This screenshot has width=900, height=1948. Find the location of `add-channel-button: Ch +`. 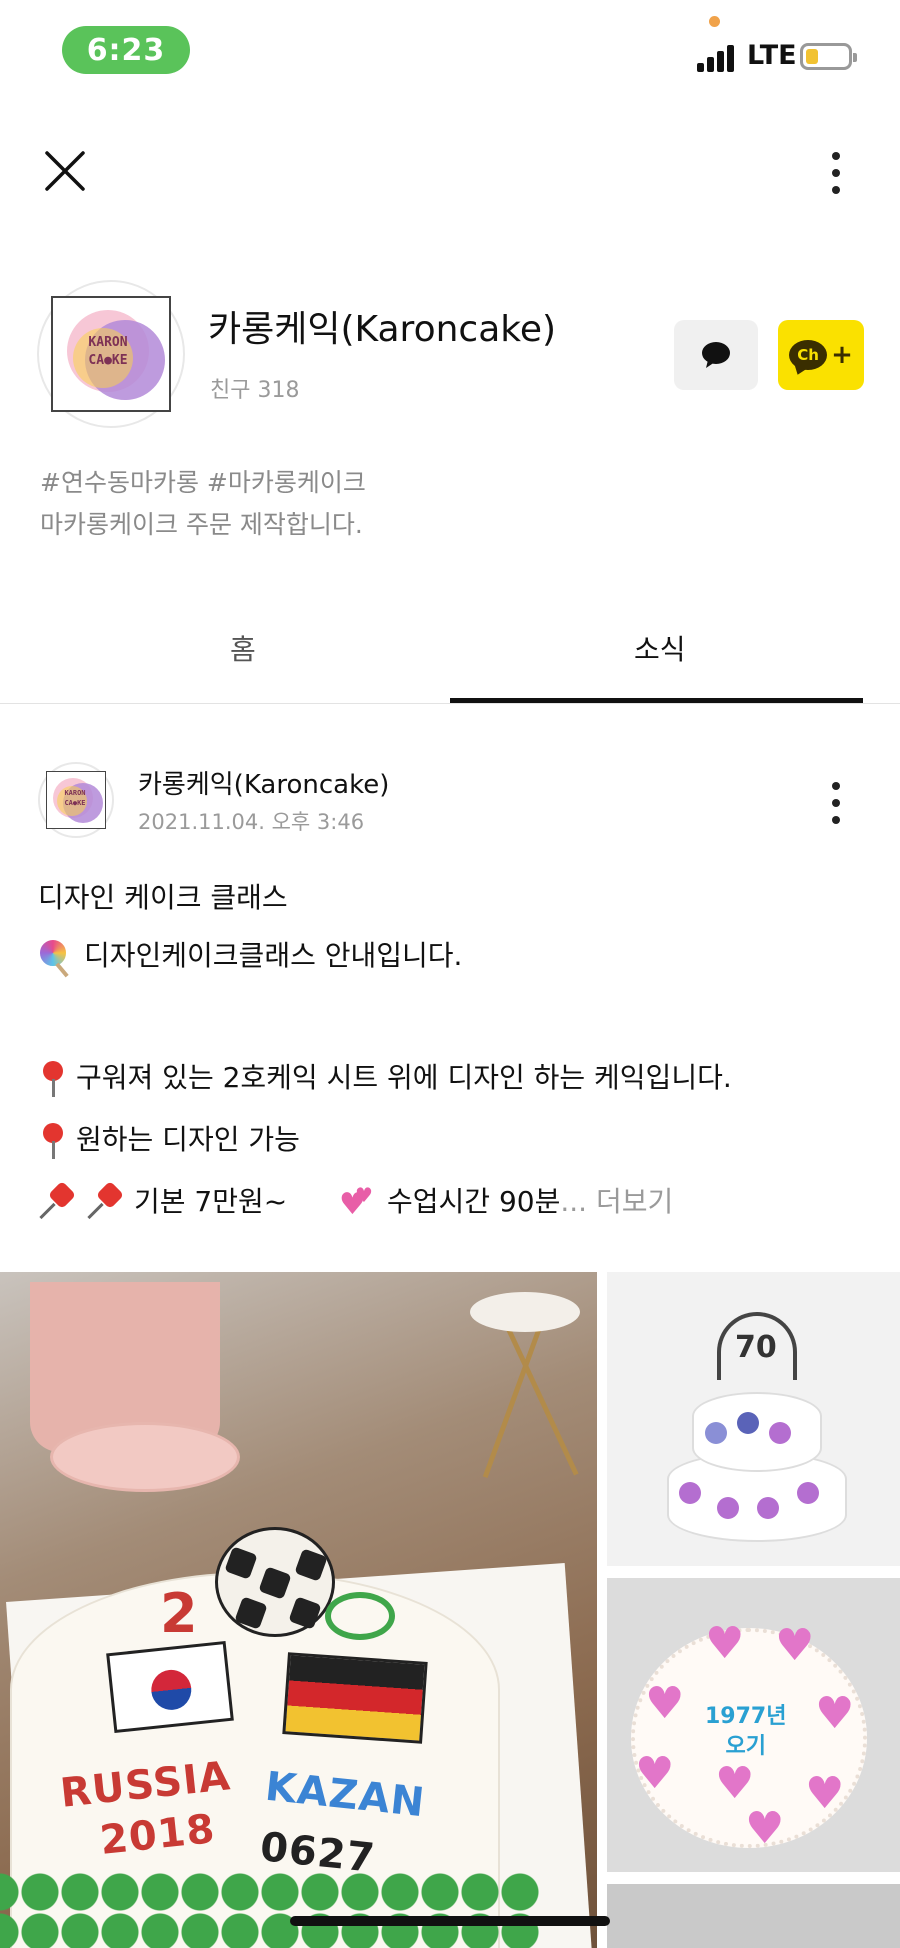

add-channel-button: Ch + is located at coordinates (821, 355).